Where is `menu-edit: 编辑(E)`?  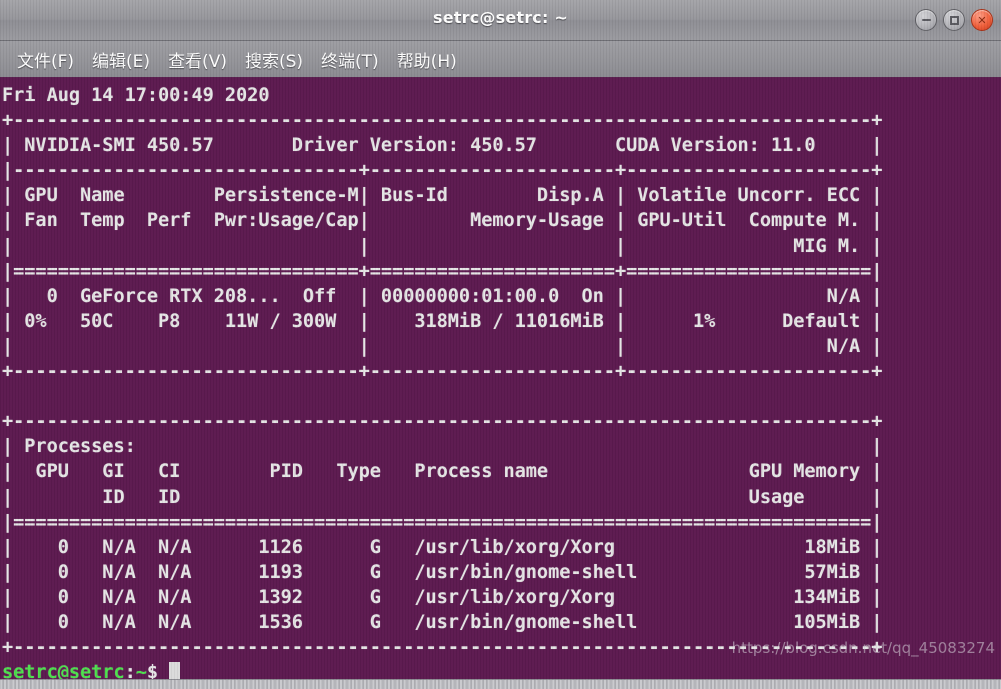
menu-edit: 编辑(E) is located at coordinates (121, 59).